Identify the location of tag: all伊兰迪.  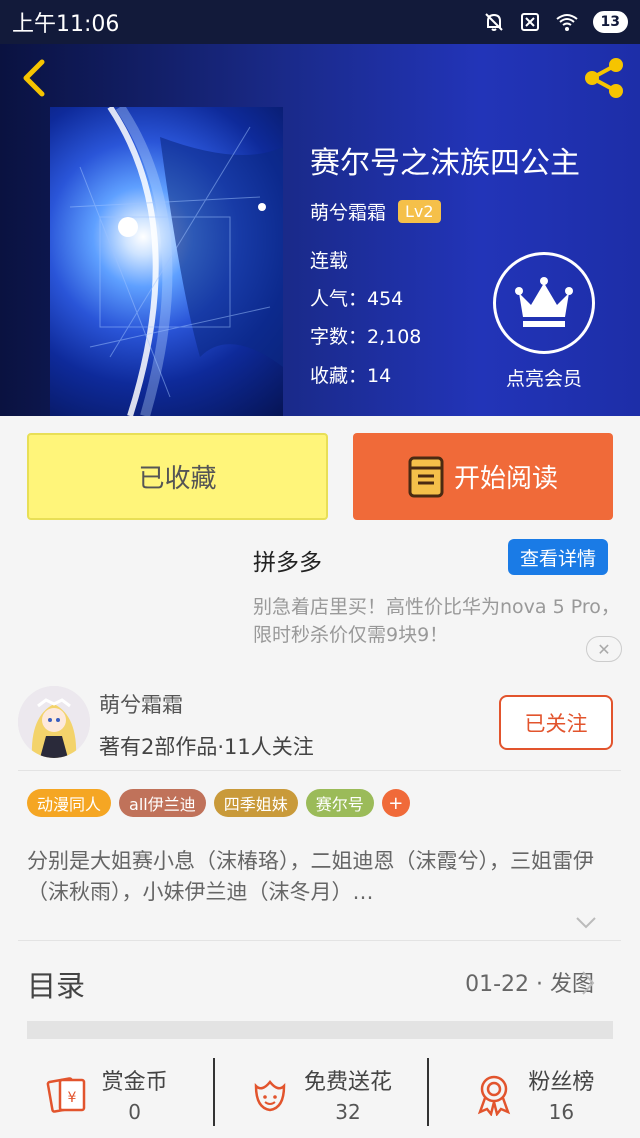
(162, 803).